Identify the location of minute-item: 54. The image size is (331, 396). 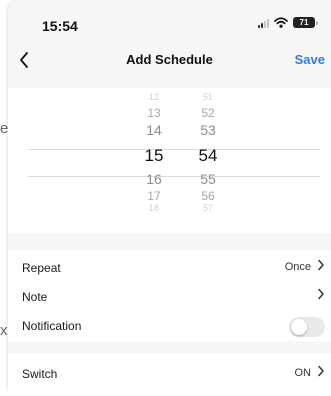
(208, 155).